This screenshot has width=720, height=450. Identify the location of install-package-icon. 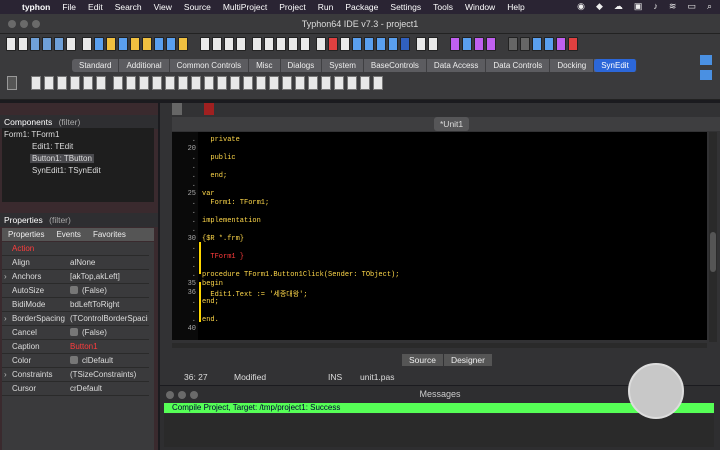
(369, 44).